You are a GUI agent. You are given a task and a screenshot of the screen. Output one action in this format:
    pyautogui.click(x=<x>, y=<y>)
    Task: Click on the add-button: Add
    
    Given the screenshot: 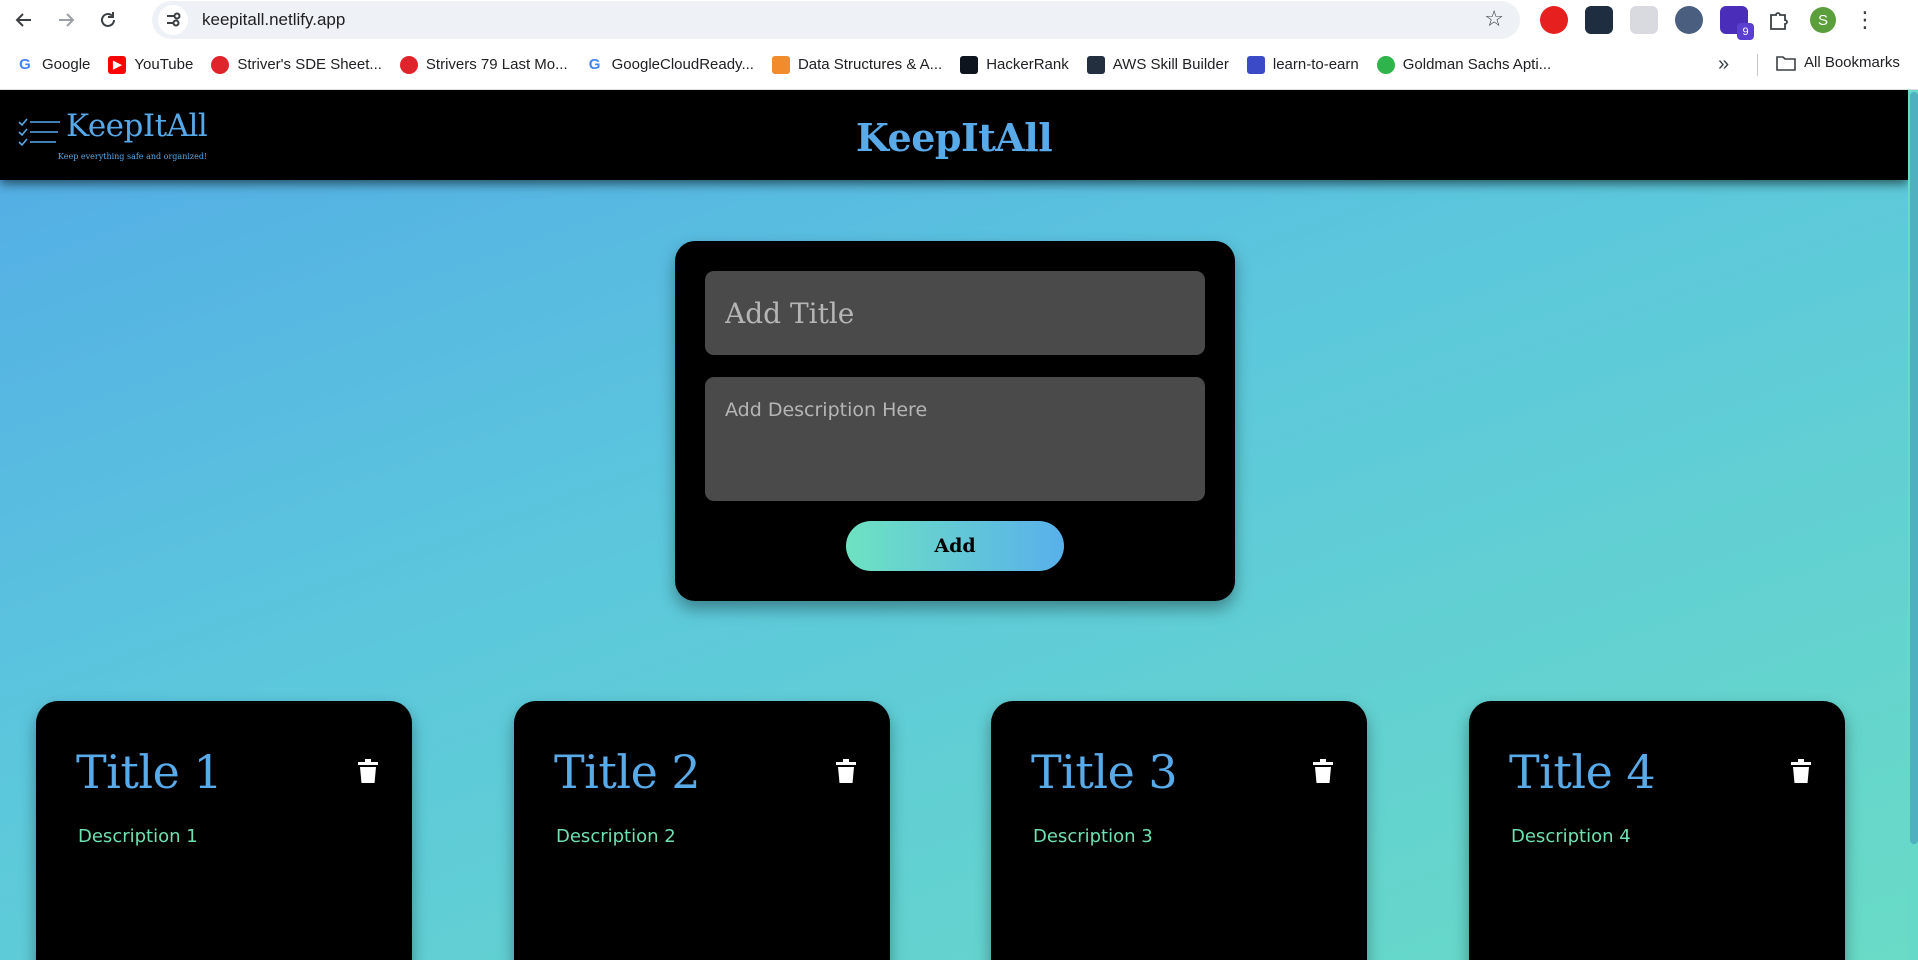 What is the action you would take?
    pyautogui.click(x=955, y=546)
    